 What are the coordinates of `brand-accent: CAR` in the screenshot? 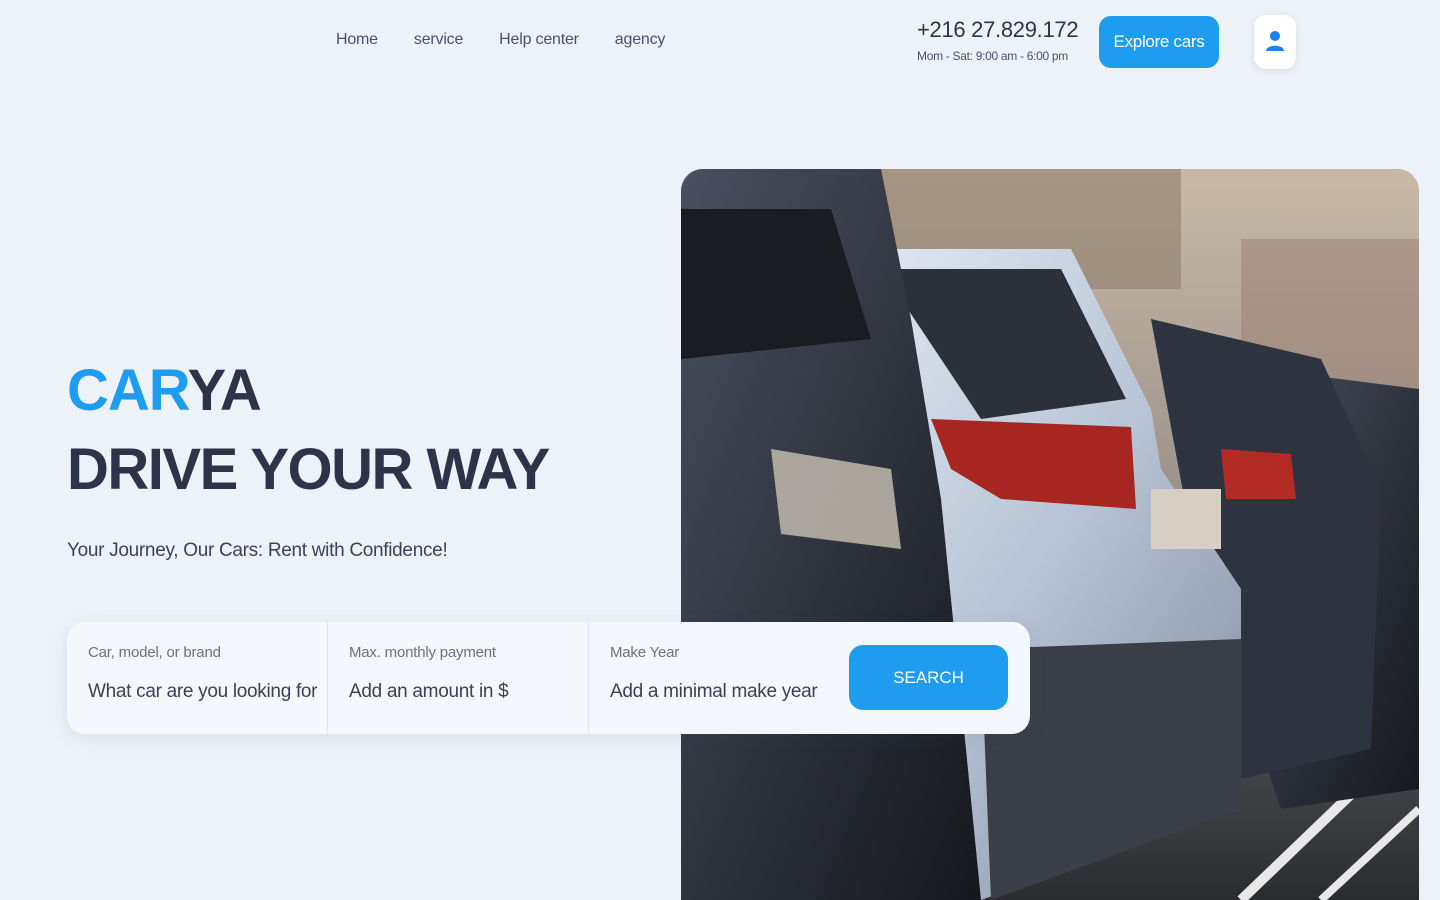 It's located at (128, 390).